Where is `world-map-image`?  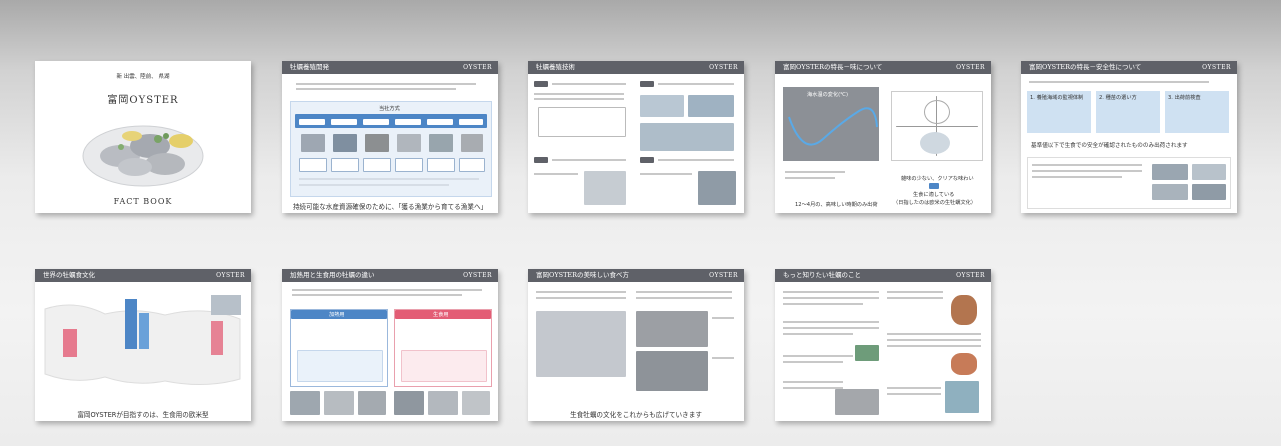 world-map-image is located at coordinates (142, 340).